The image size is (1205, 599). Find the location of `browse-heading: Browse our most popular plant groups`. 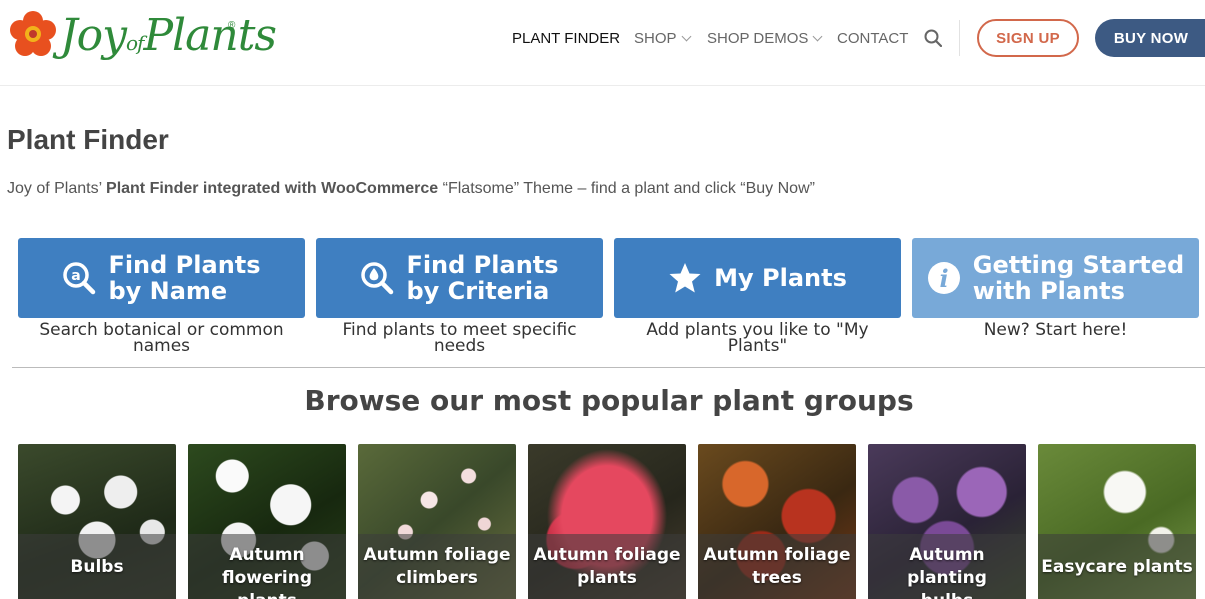

browse-heading: Browse our most popular plant groups is located at coordinates (609, 400).